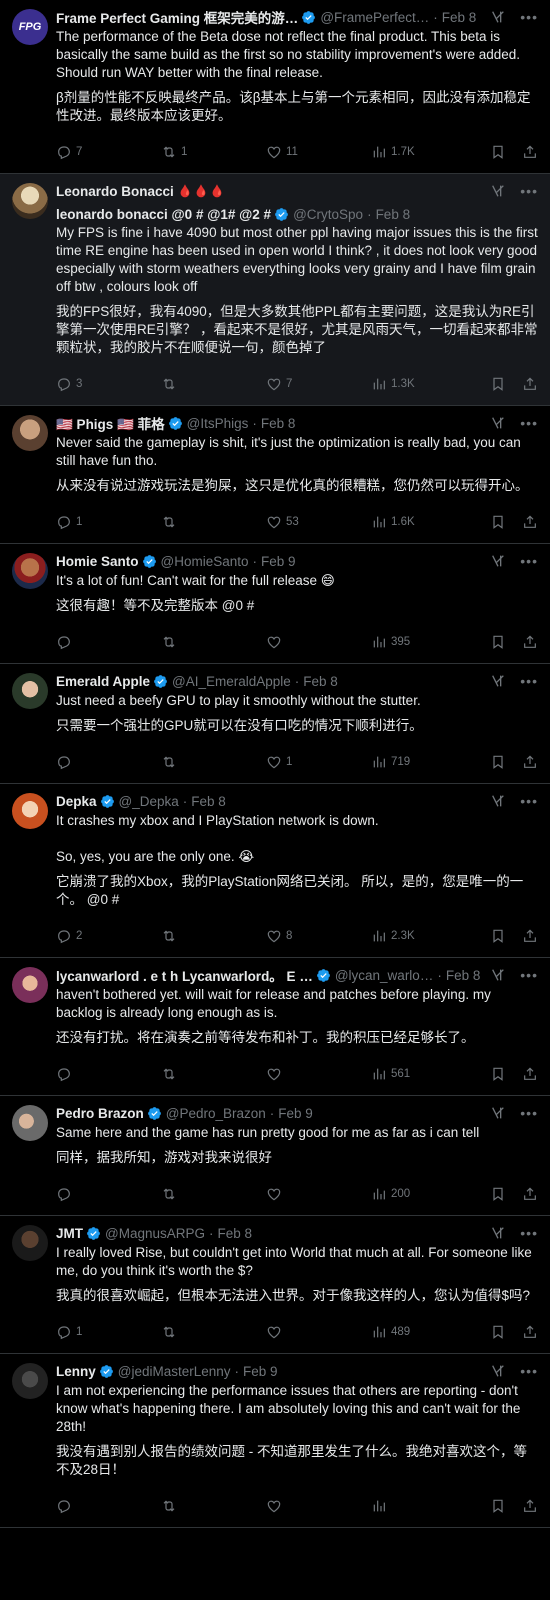 This screenshot has height=1600, width=550. Describe the element at coordinates (163, 214) in the screenshot. I see `display-subname: leonardo bonacci @0 # @1# @2 #` at that location.